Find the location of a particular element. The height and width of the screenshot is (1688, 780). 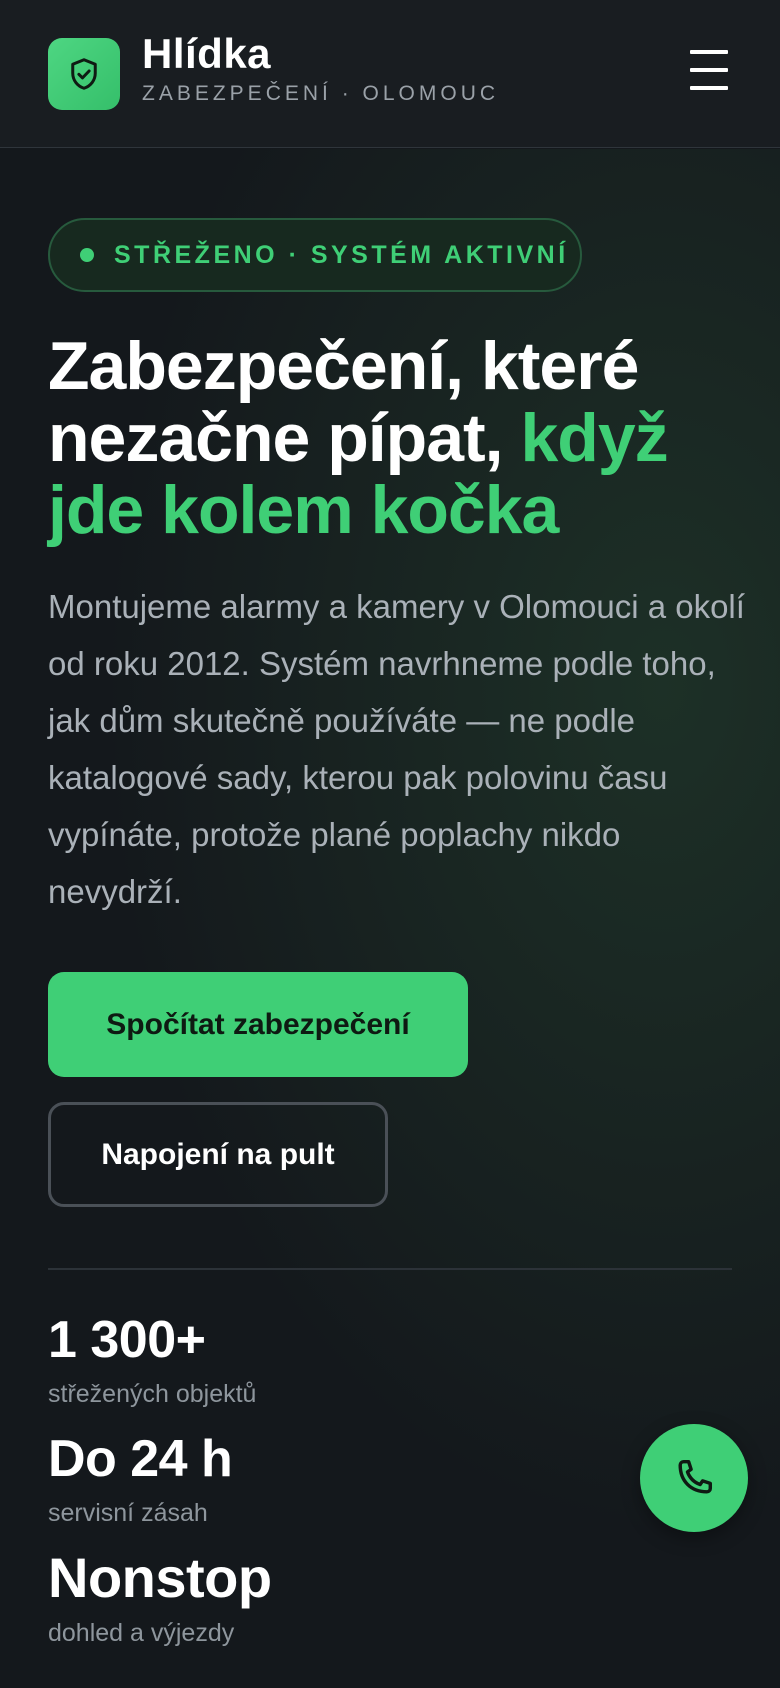

stat-value-service: Do 24 h is located at coordinates (140, 1459).